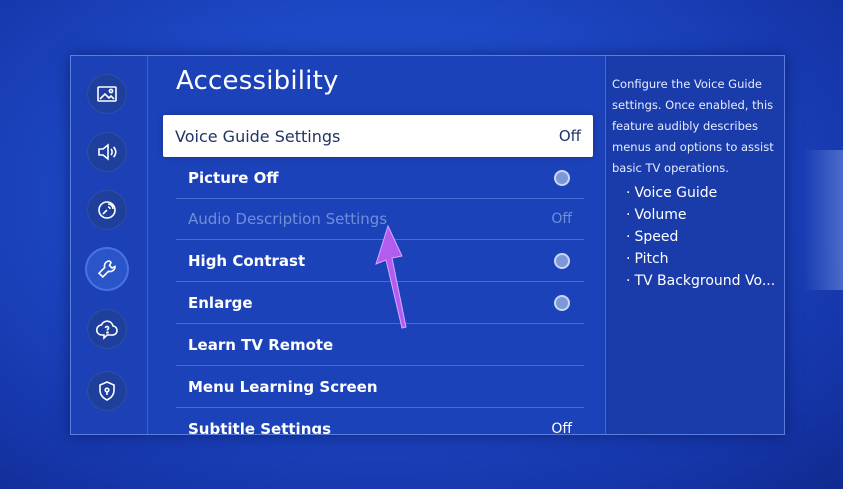 This screenshot has width=843, height=489. I want to click on help-list-item: Volume, so click(700, 215).